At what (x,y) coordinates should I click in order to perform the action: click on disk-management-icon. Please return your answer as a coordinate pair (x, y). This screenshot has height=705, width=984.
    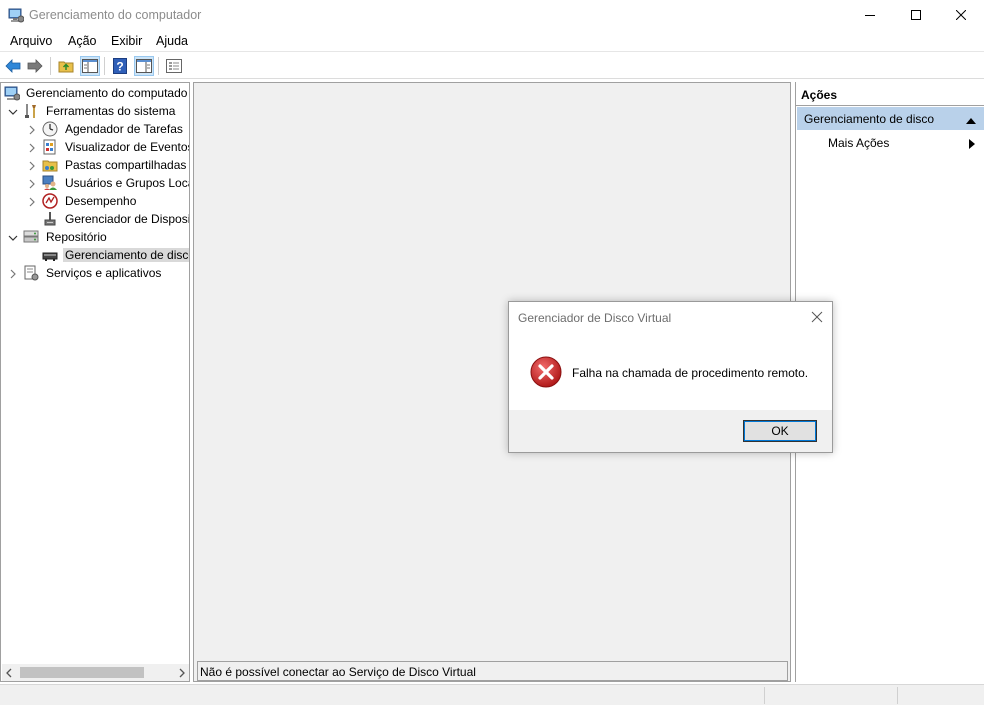
    Looking at the image, I should click on (50, 255).